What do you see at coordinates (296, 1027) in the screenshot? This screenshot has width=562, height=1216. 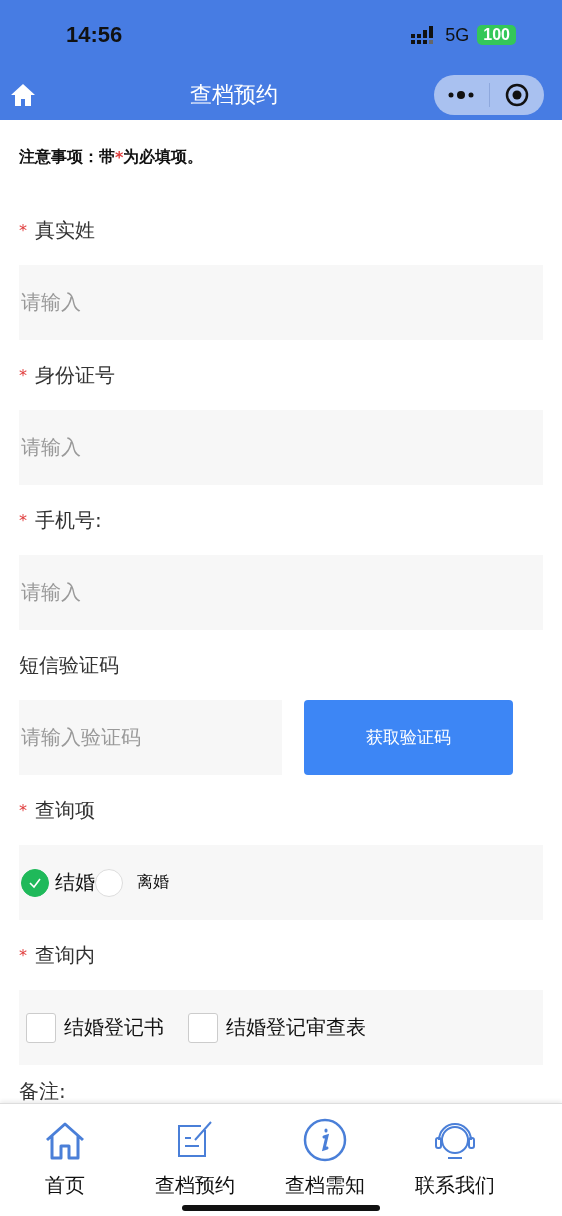 I see `option-label: 结婚登记审查表` at bounding box center [296, 1027].